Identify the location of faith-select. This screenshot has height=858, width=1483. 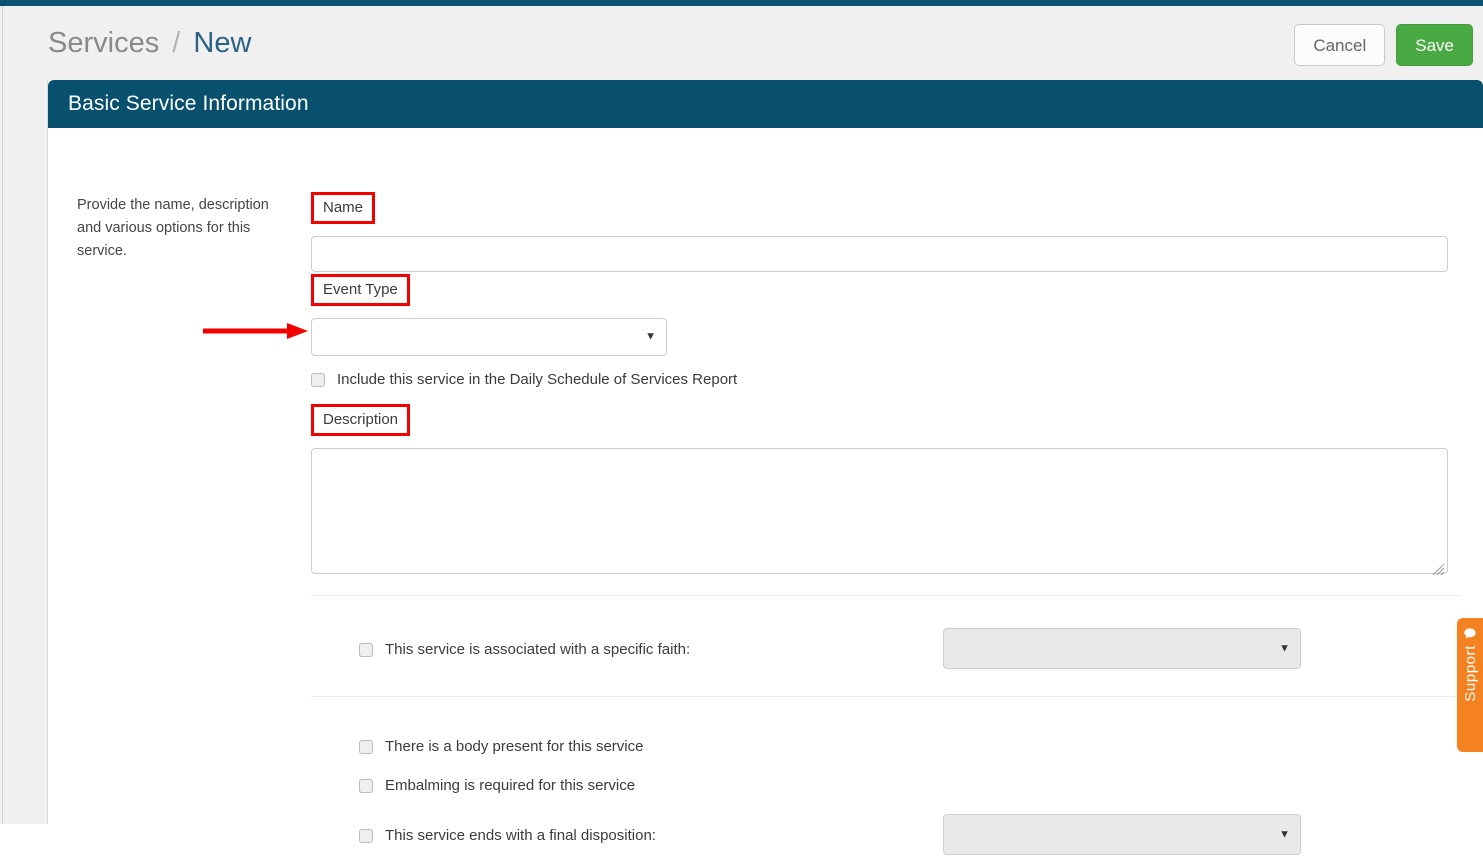
(1122, 648).